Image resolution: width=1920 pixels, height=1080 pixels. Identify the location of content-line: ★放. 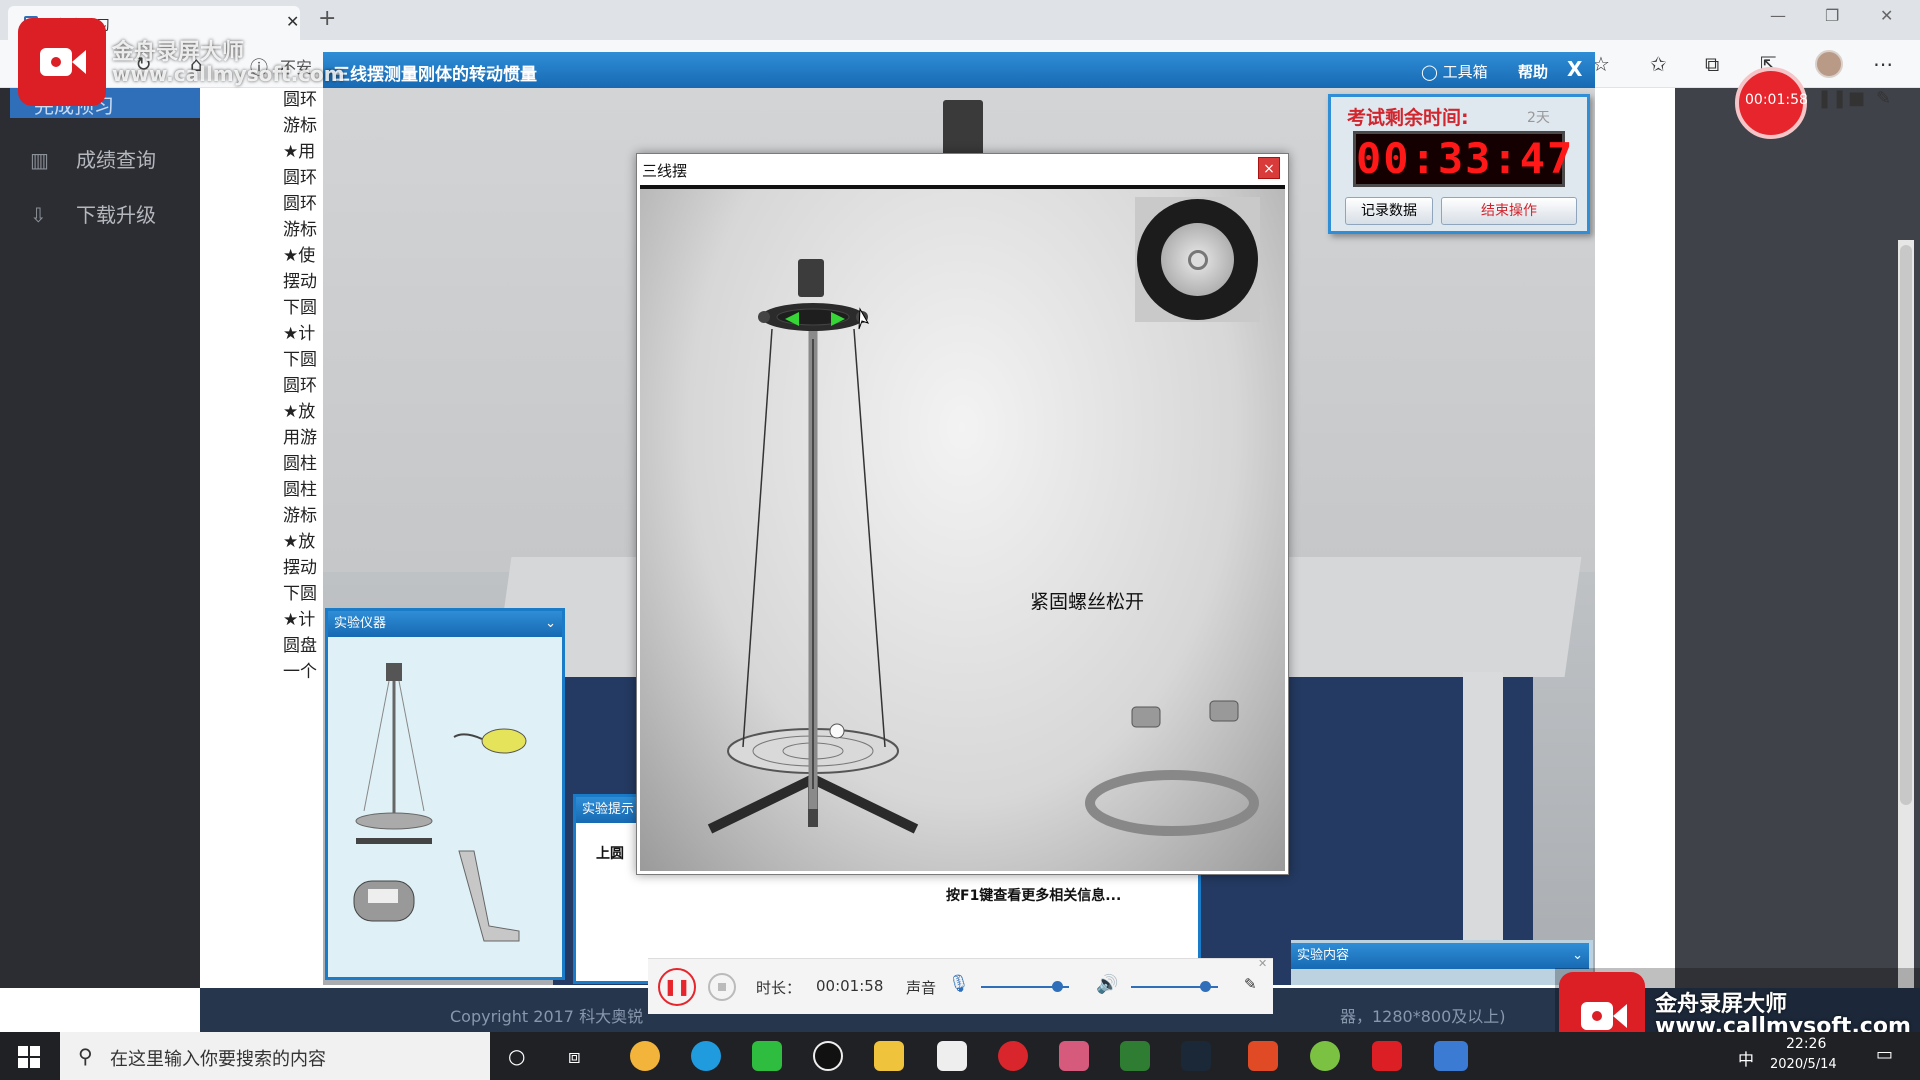
(299, 542).